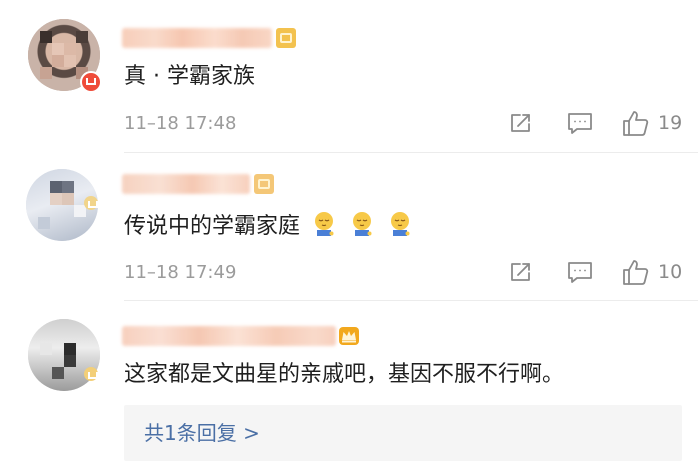 This screenshot has height=469, width=698. Describe the element at coordinates (180, 123) in the screenshot. I see `comment-time: 11–18 17:48` at that location.